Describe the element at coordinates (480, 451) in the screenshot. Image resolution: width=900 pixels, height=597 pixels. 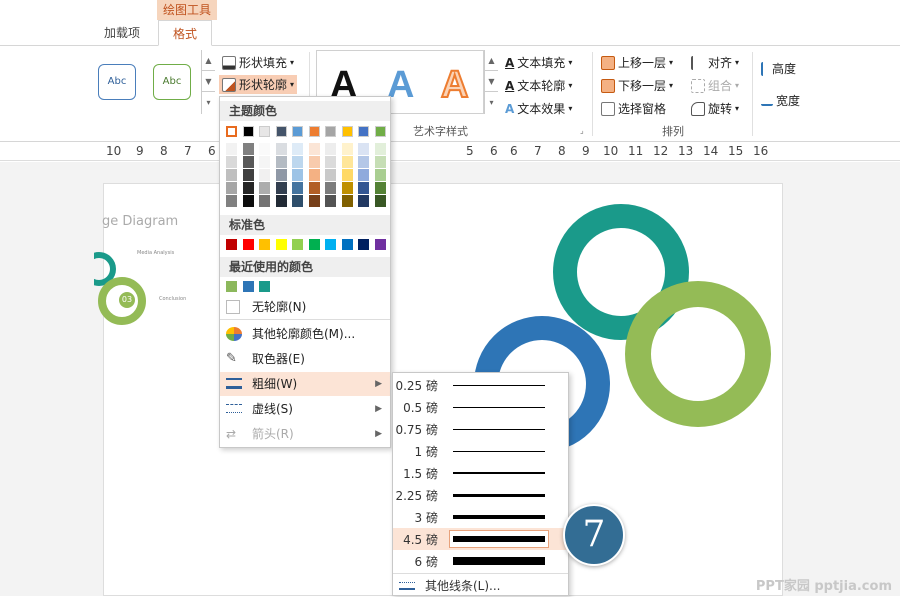
I see `weight-option: 1 磅` at that location.